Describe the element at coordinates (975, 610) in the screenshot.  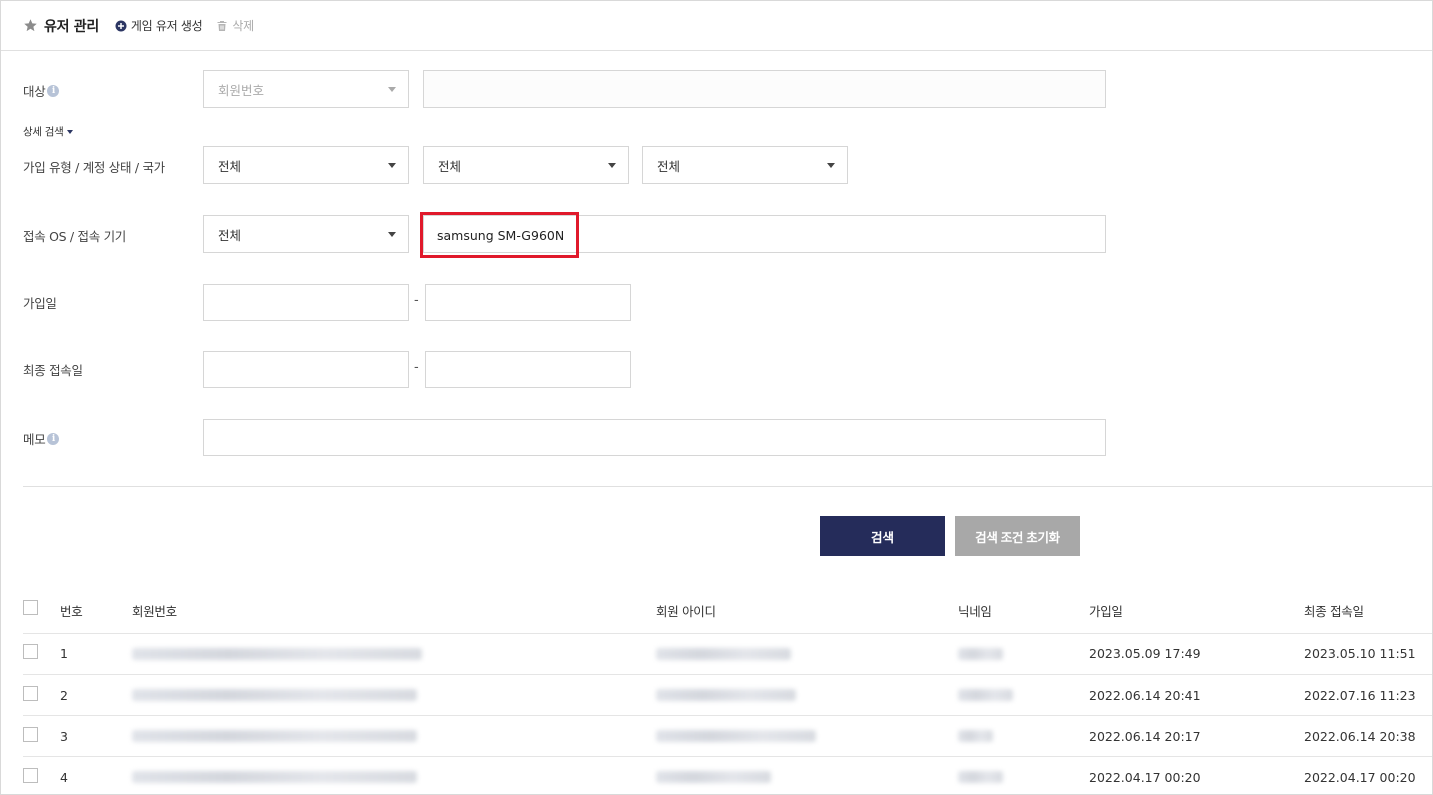
I see `column-header-nickname: 닉네임` at that location.